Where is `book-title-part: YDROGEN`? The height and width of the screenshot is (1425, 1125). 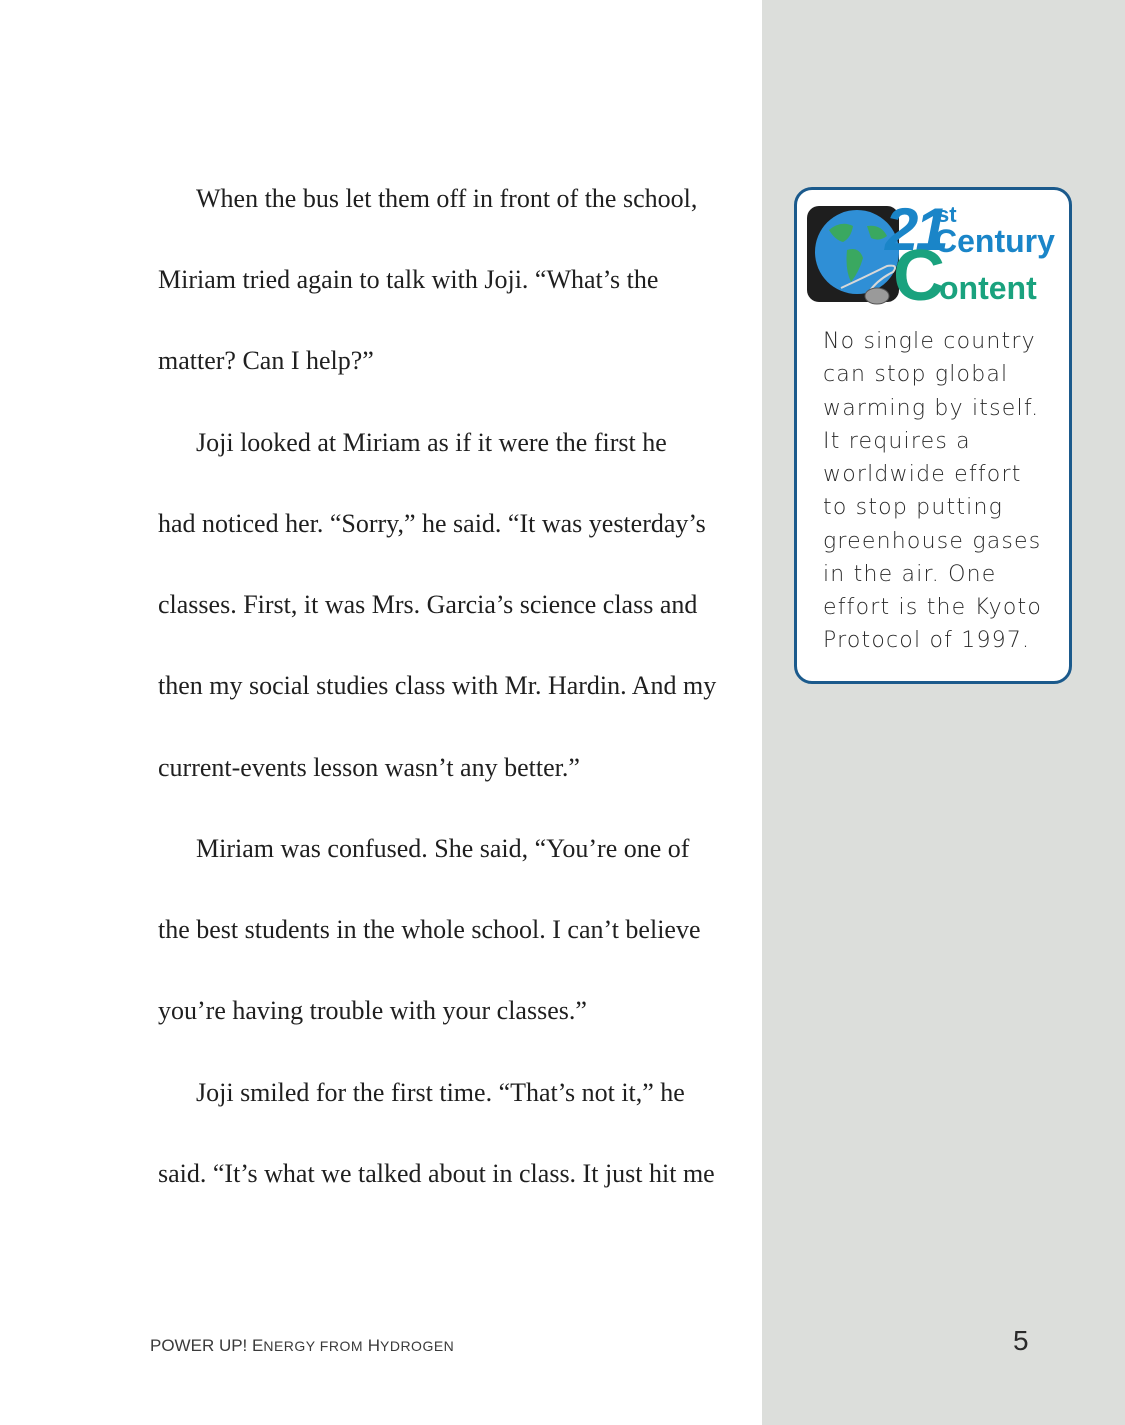 book-title-part: YDROGEN is located at coordinates (417, 1346).